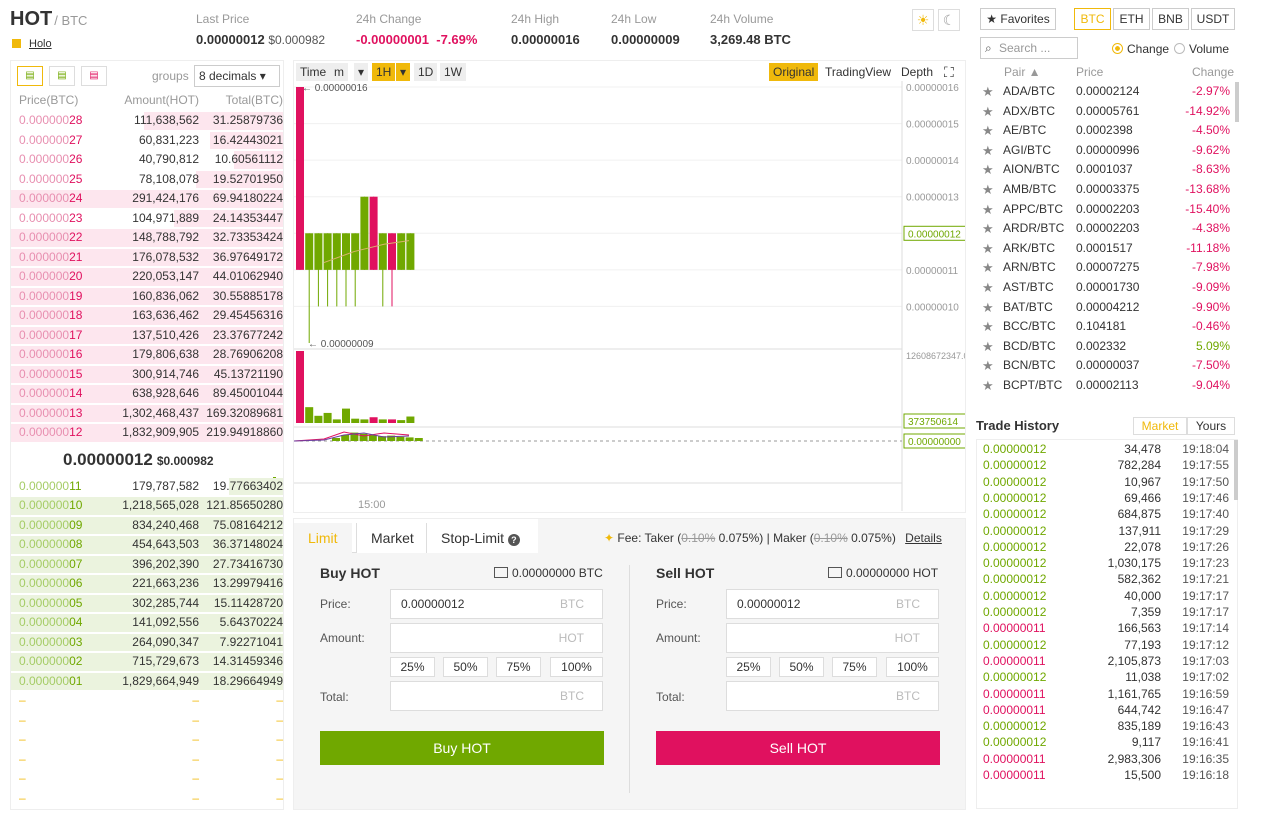 The width and height of the screenshot is (1266, 817). I want to click on pair-row: ★ APPC/BTC 0.00002203 -15.40%, so click(1107, 210).